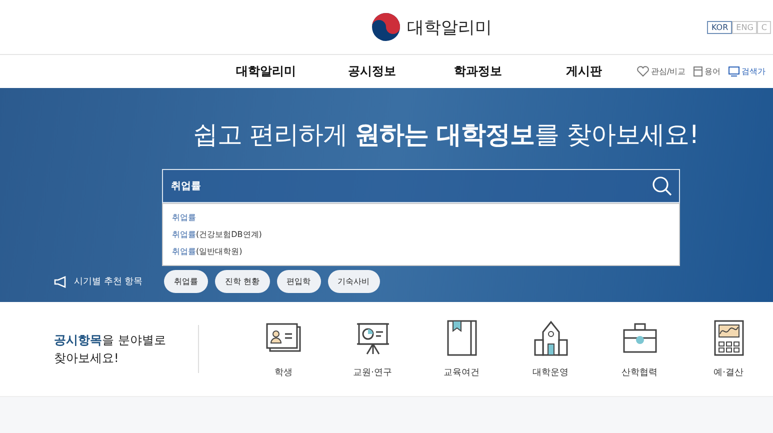 This screenshot has height=433, width=773. What do you see at coordinates (643, 71) in the screenshot?
I see `heart-icon` at bounding box center [643, 71].